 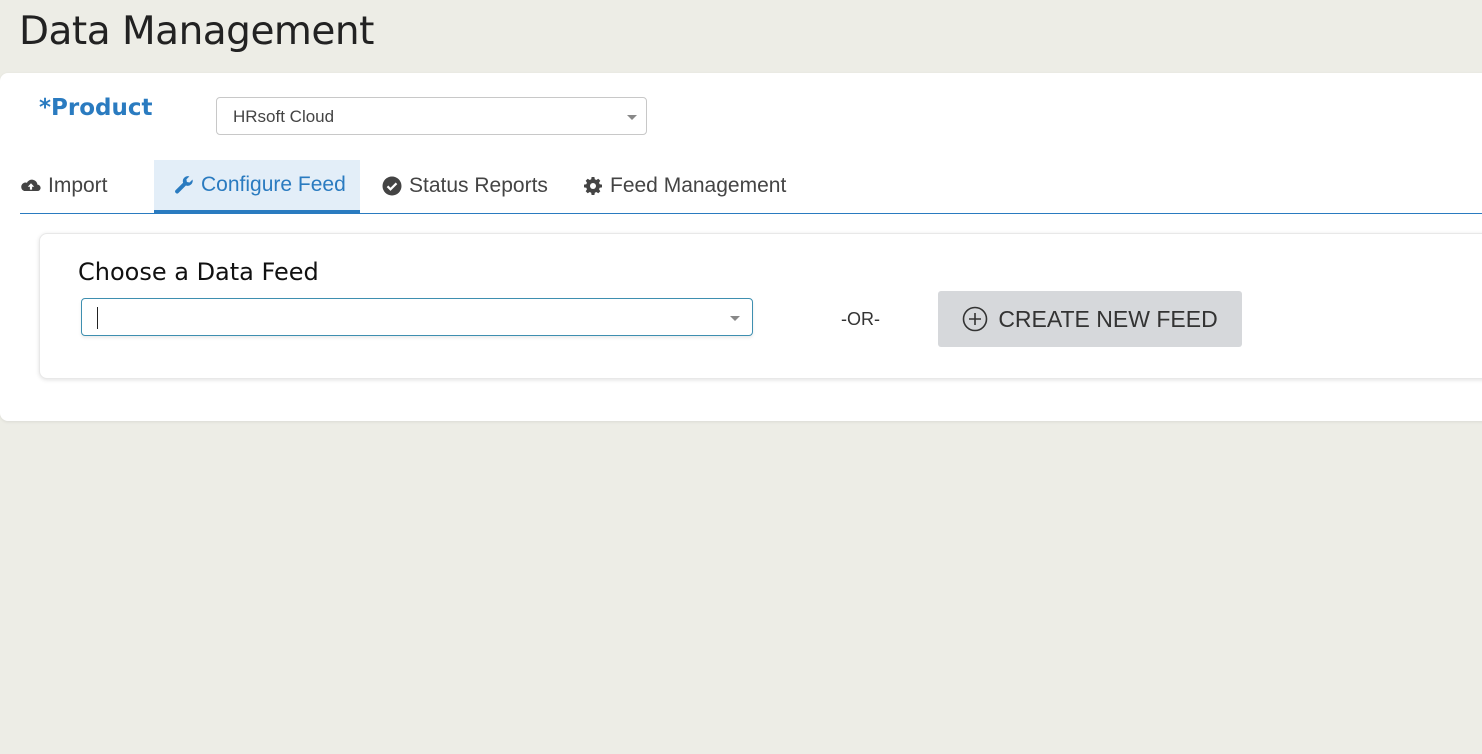 What do you see at coordinates (398, 318) in the screenshot?
I see `data-feed-input` at bounding box center [398, 318].